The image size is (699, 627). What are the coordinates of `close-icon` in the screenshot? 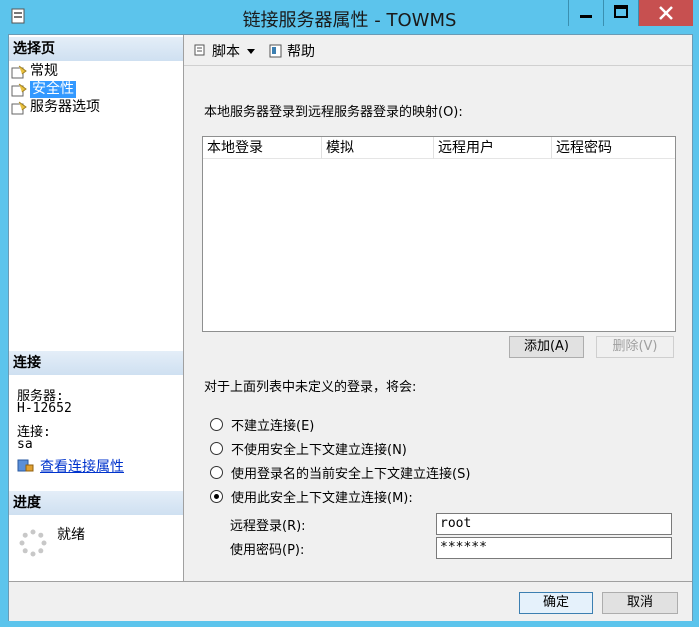 It's located at (666, 13).